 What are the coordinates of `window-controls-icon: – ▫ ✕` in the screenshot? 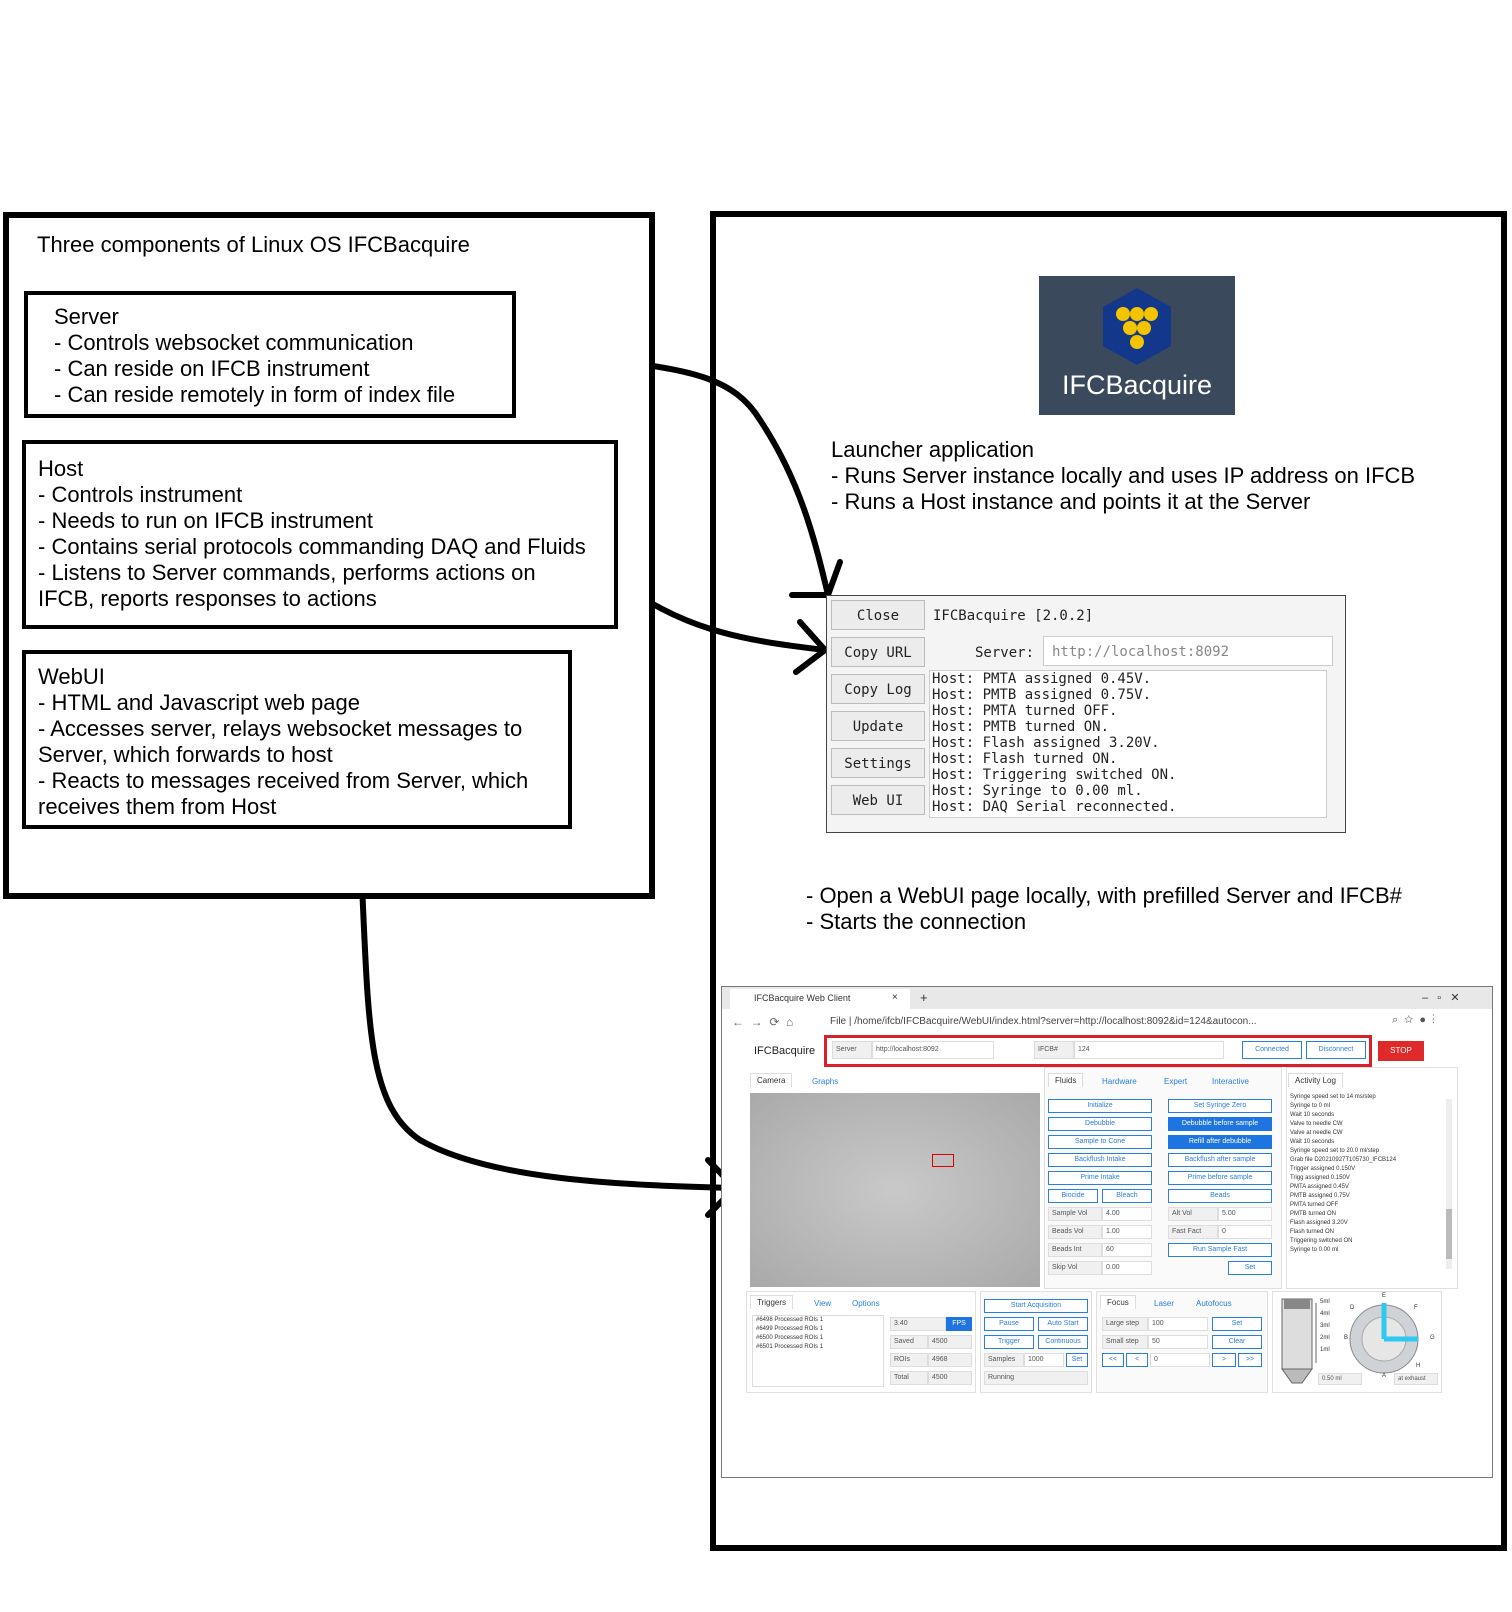 It's located at (1441, 997).